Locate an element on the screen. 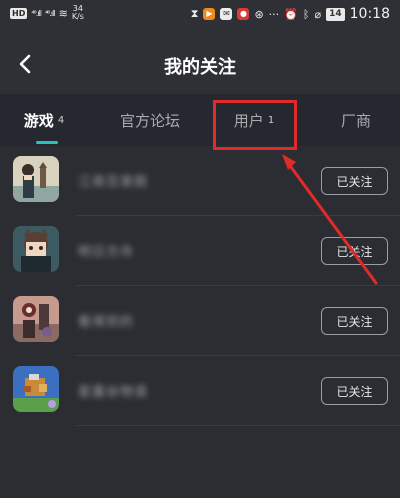 This screenshot has height=498, width=400. bluetooth-icon: ᛒ is located at coordinates (306, 14).